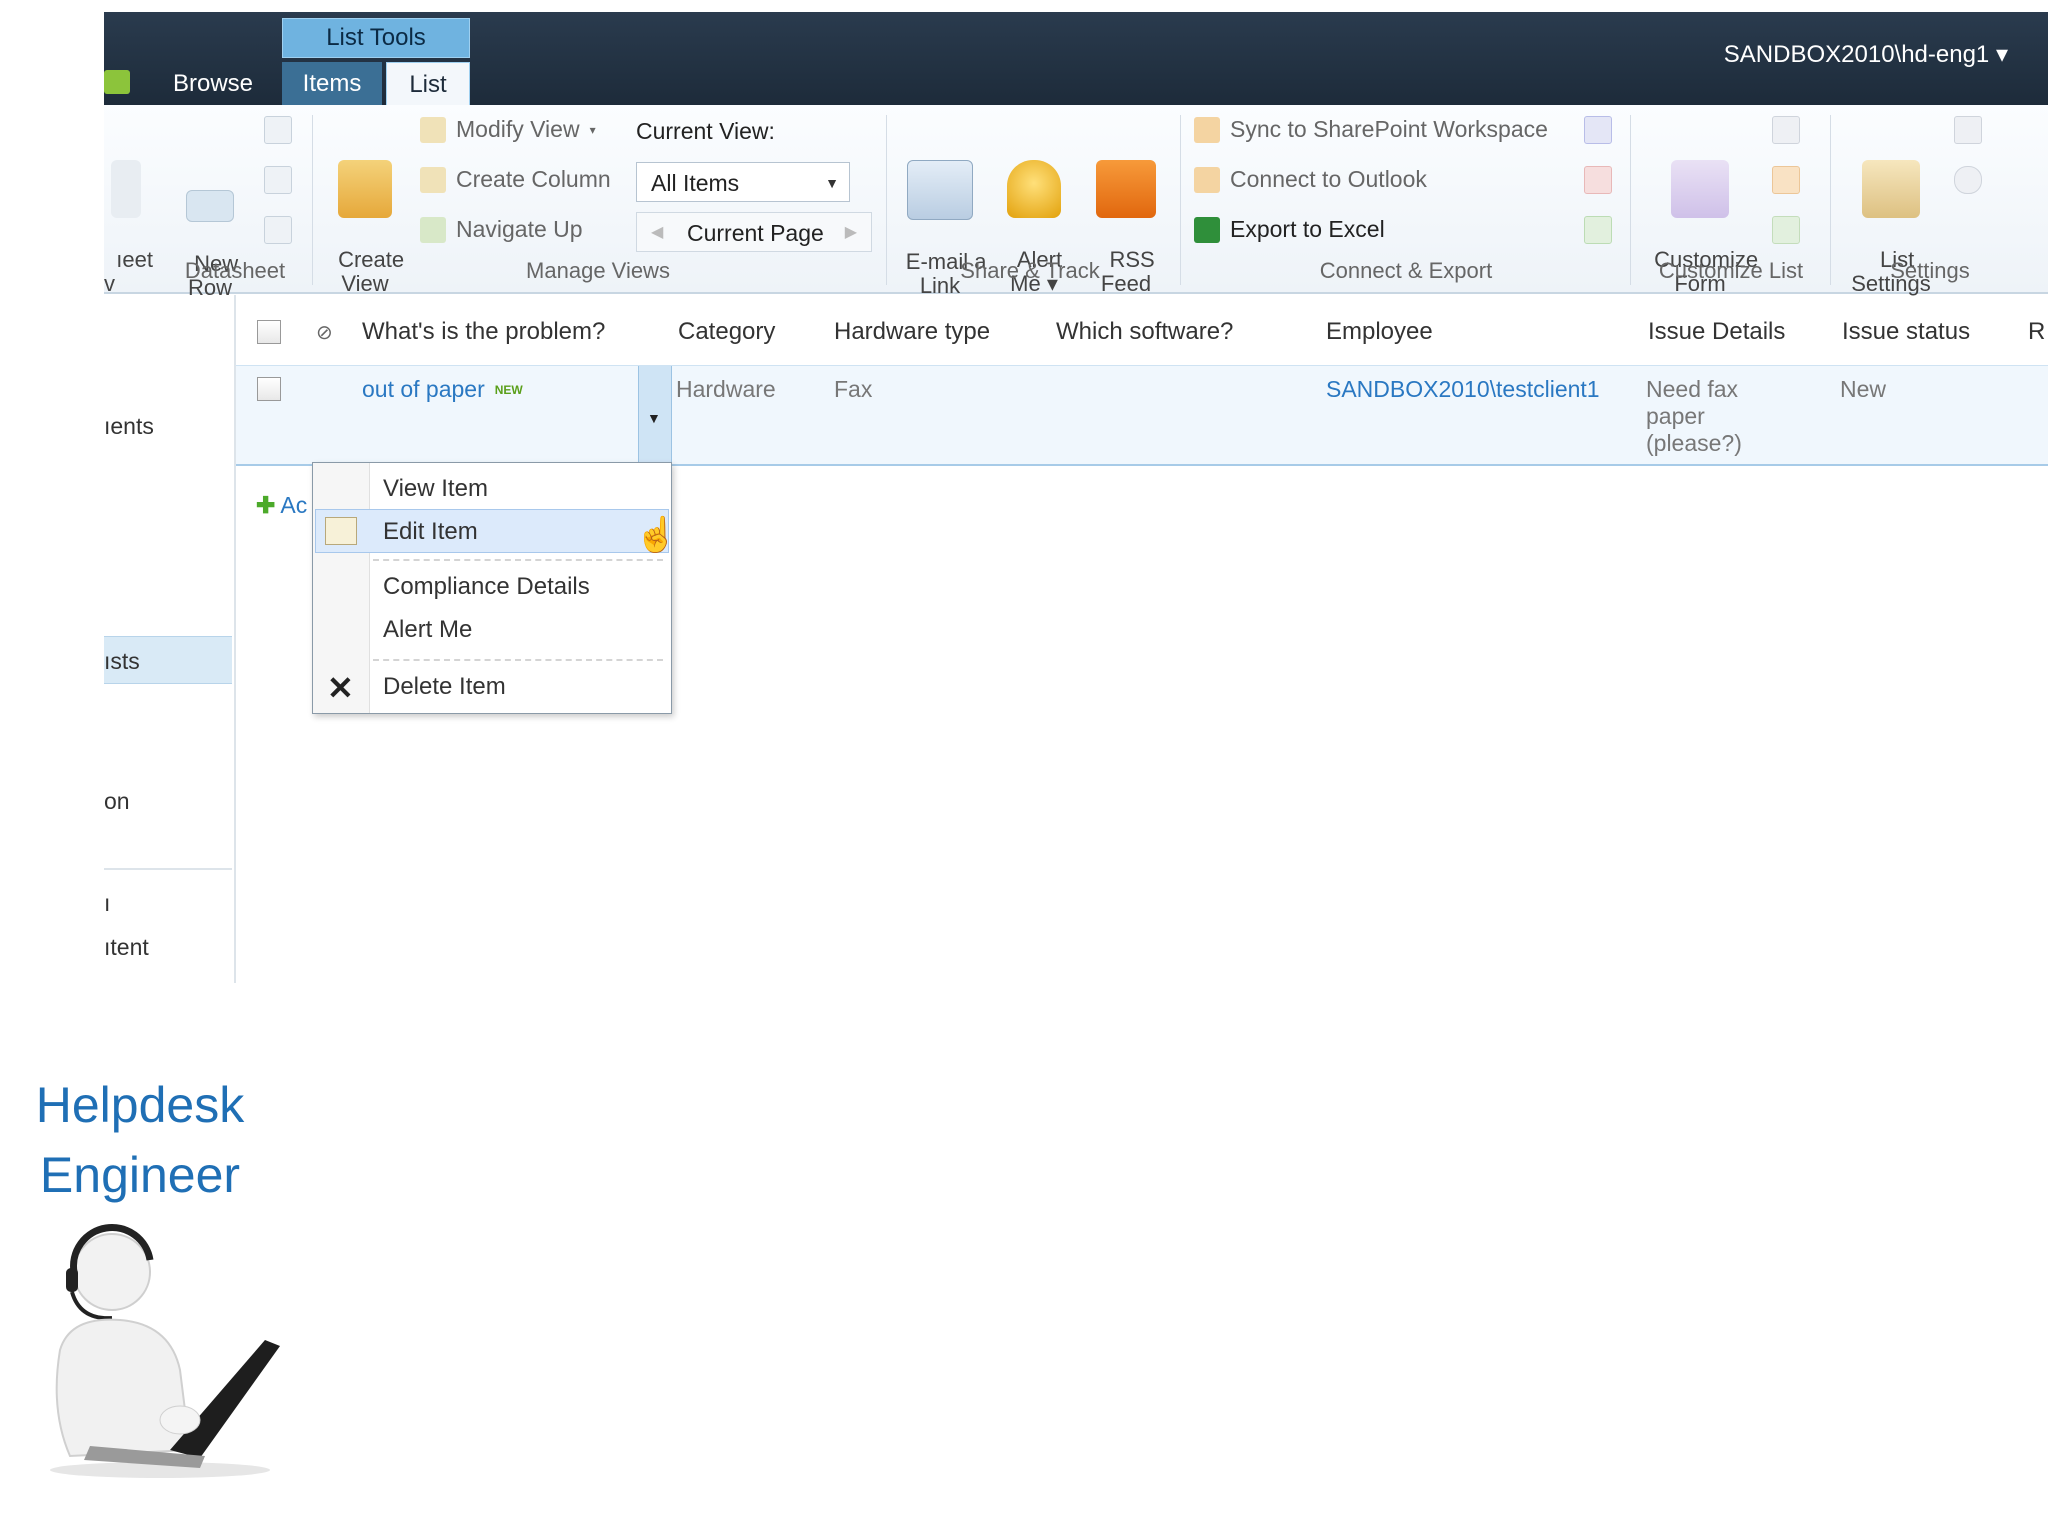 Image resolution: width=2048 pixels, height=1536 pixels. I want to click on export-to-excel-button: Export to Excel, so click(1289, 229).